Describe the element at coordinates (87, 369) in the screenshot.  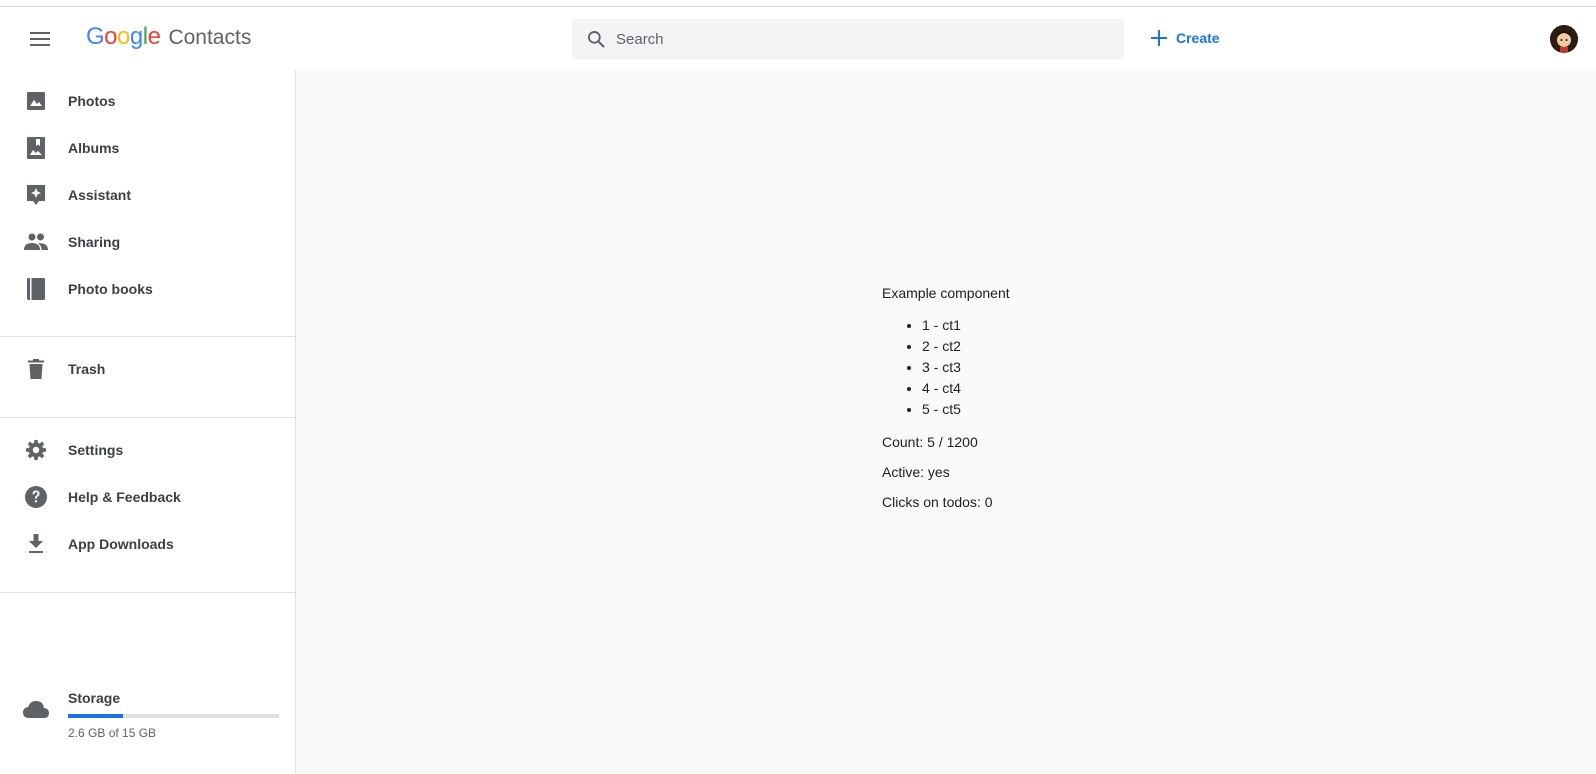
I see `sidebar-item-label: Trash` at that location.